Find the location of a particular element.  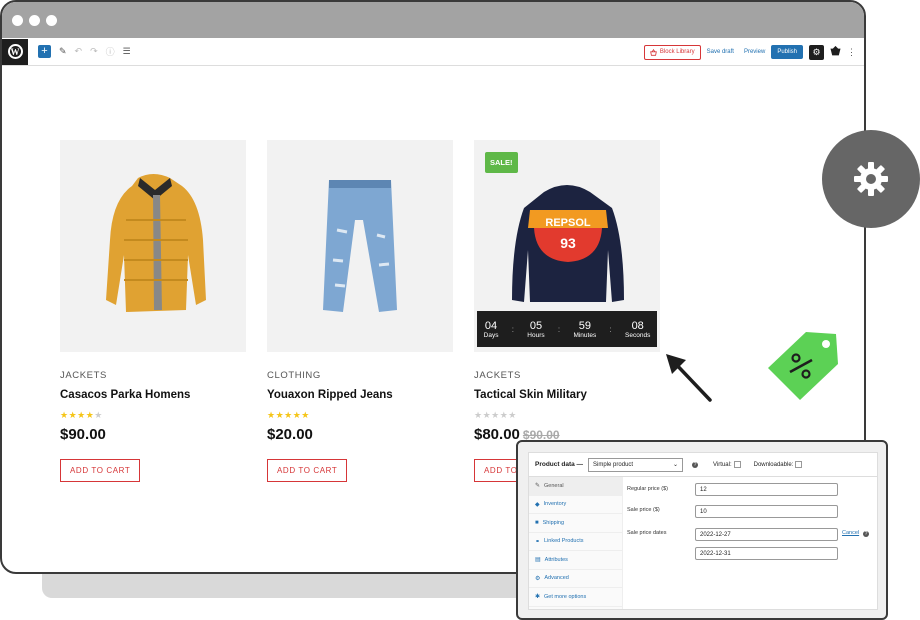

virtual-label: Virtual: is located at coordinates (722, 464).